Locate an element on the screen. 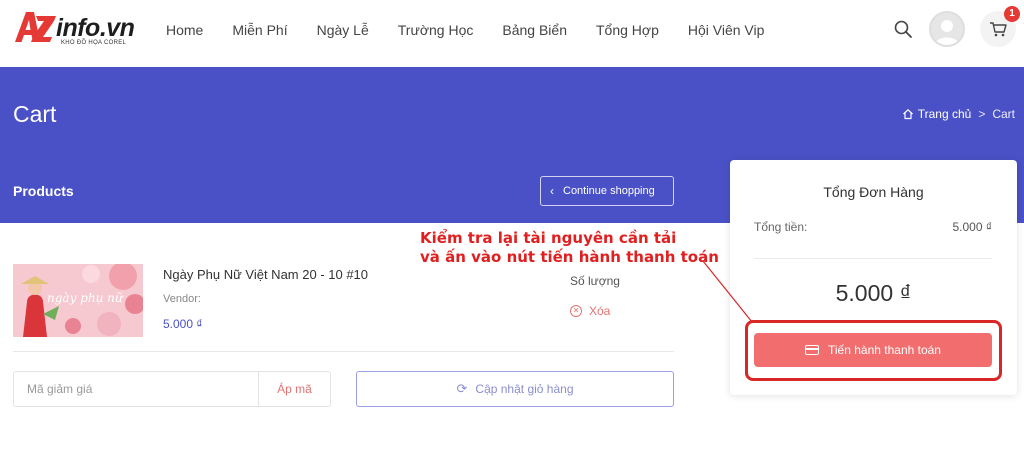 The width and height of the screenshot is (1024, 469). product-image-text: ngày phụ nữ is located at coordinates (85, 298).